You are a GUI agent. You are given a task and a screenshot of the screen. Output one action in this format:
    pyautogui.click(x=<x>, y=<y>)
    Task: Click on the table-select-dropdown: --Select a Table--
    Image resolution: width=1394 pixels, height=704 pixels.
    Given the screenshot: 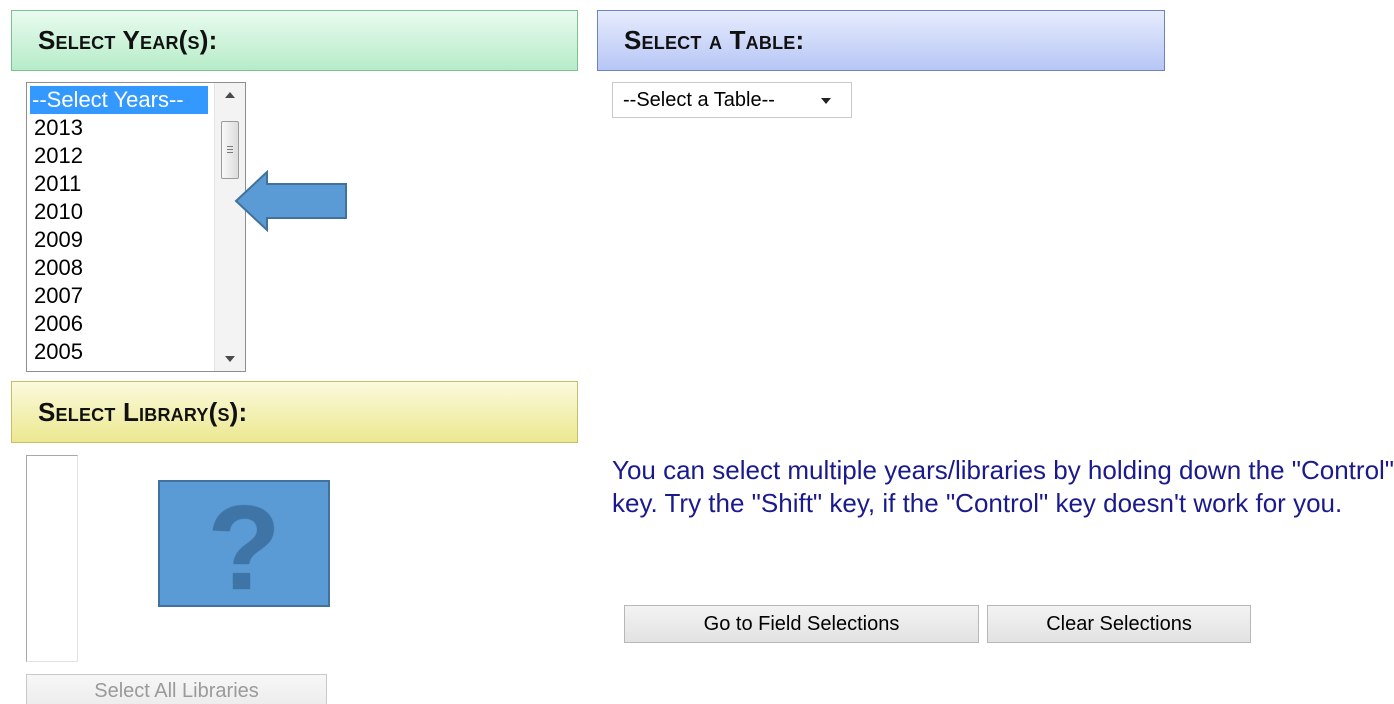 What is the action you would take?
    pyautogui.click(x=732, y=100)
    